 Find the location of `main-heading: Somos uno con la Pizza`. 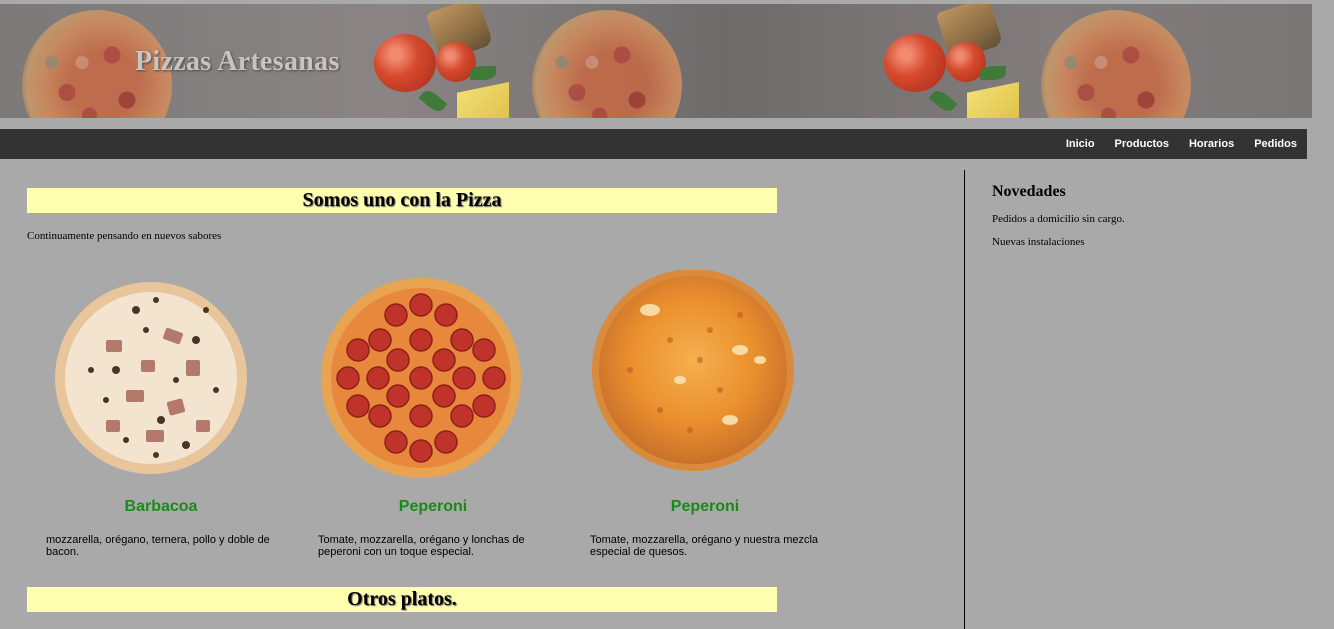

main-heading: Somos uno con la Pizza is located at coordinates (402, 200).